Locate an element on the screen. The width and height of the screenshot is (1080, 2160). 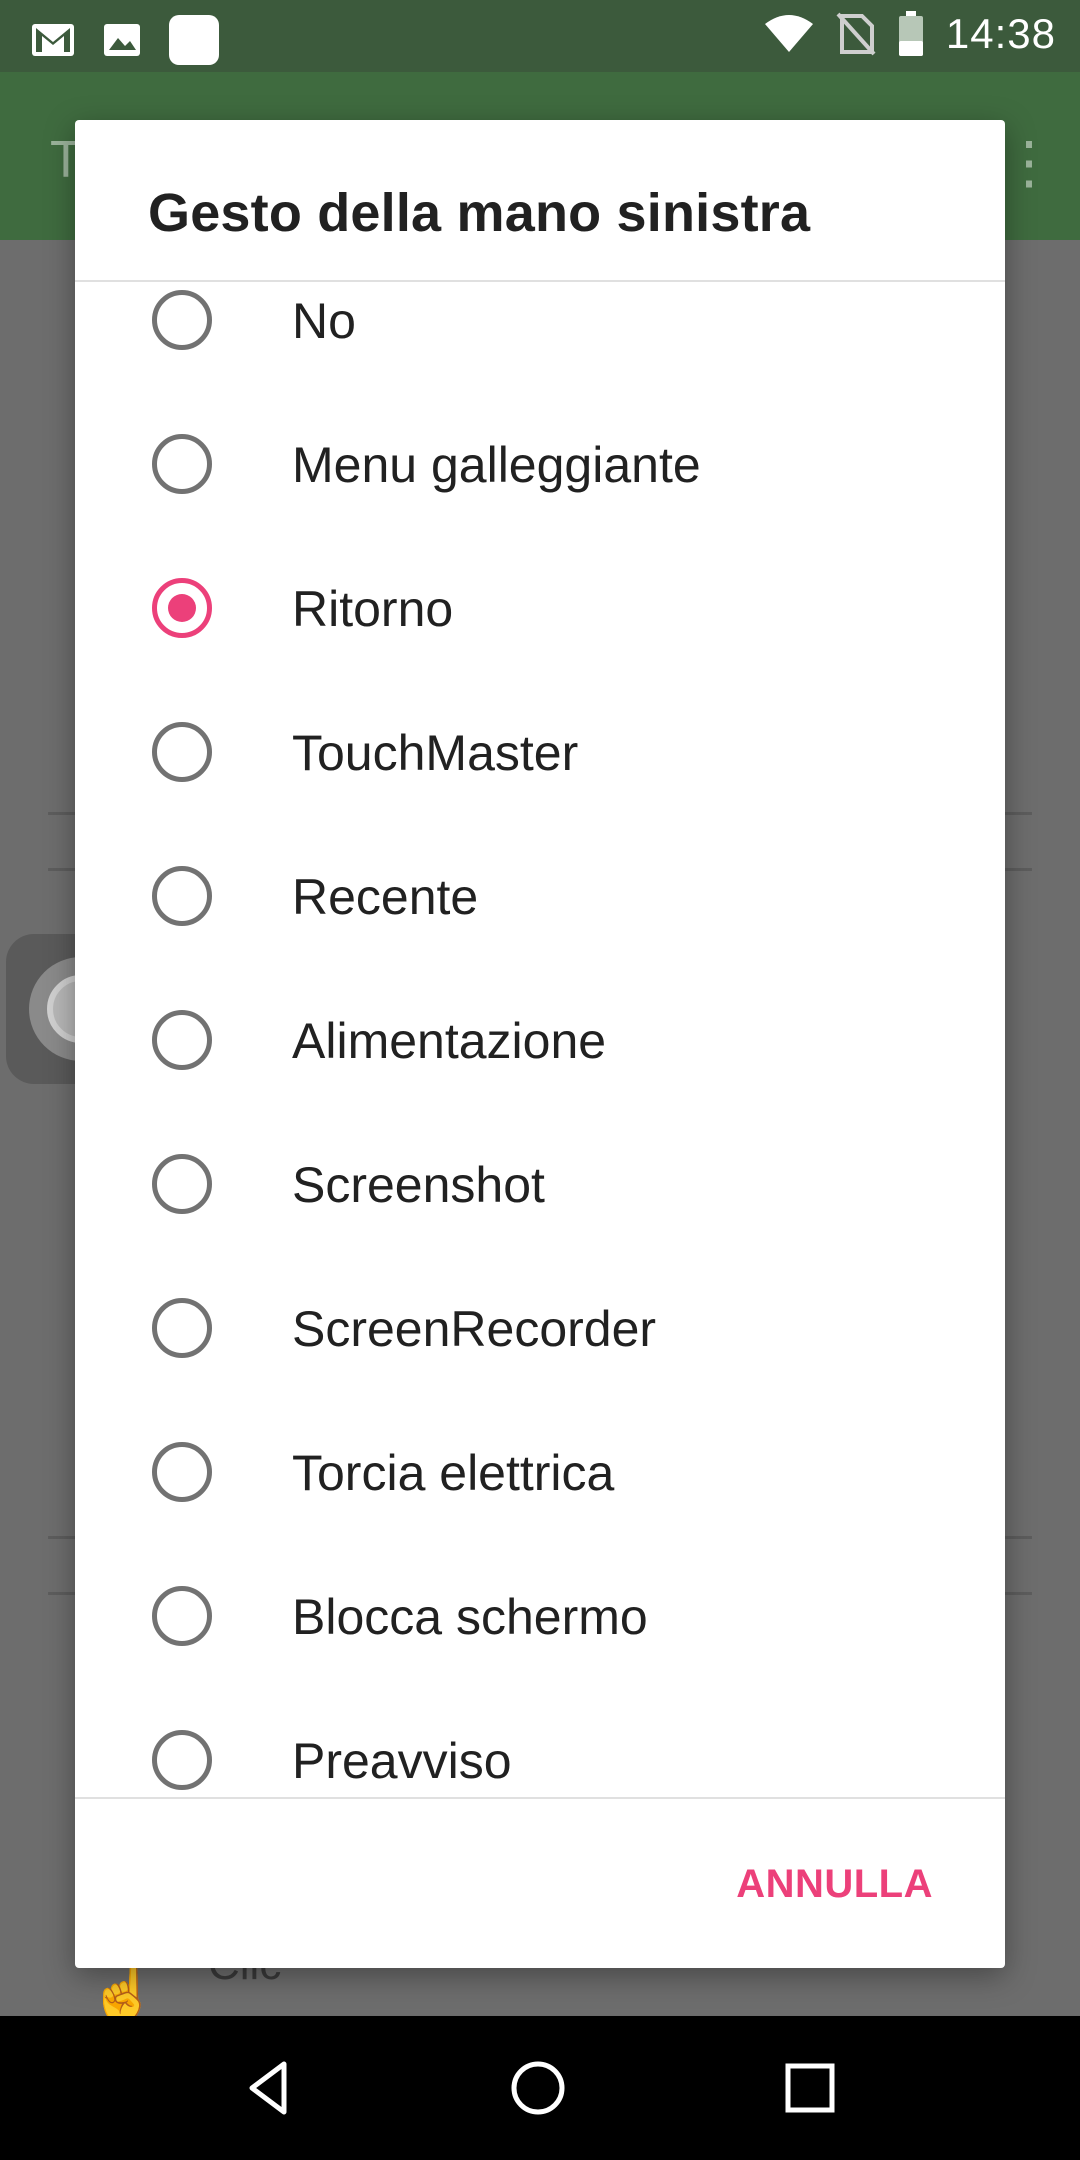
cancel-button: ANNULLA is located at coordinates (833, 1884).